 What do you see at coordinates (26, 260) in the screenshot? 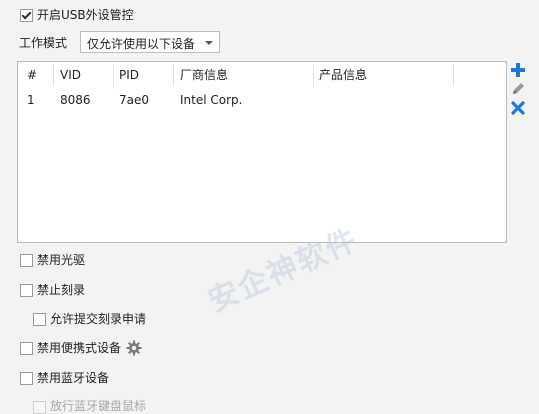
I see `disable-cdrom-checkbox` at bounding box center [26, 260].